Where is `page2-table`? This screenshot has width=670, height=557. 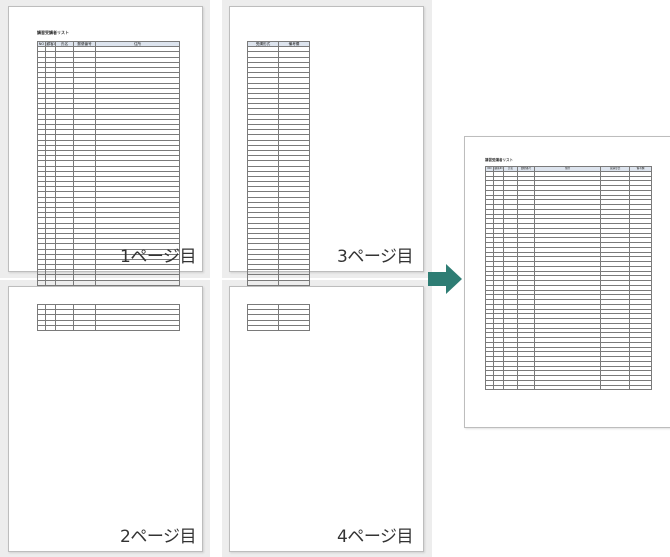 page2-table is located at coordinates (108, 317).